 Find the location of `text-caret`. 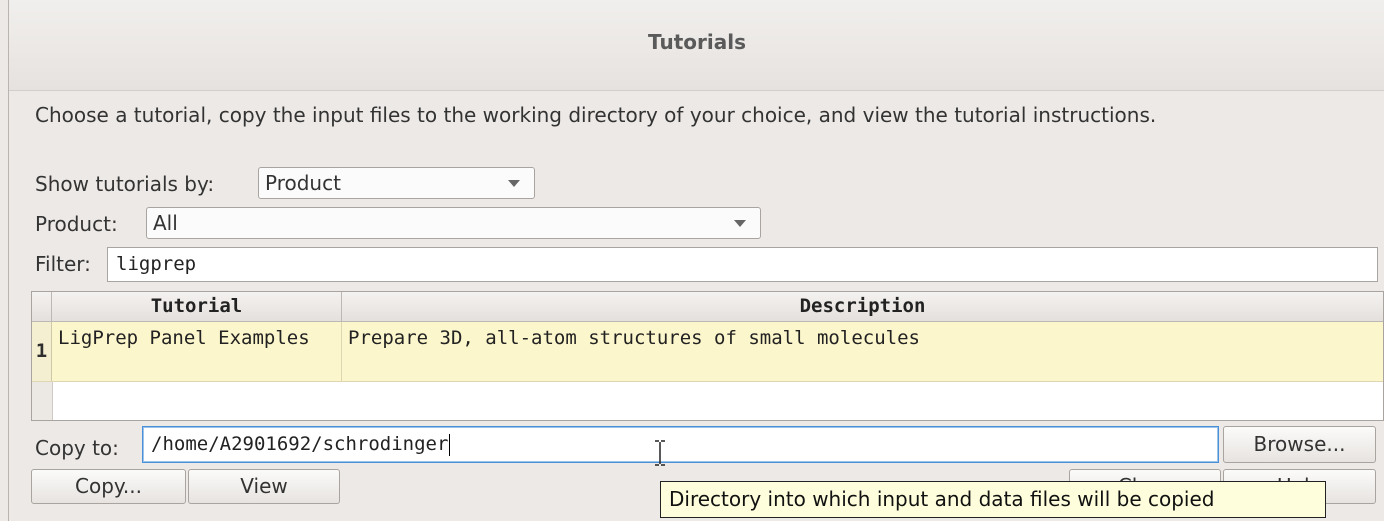

text-caret is located at coordinates (450, 444).